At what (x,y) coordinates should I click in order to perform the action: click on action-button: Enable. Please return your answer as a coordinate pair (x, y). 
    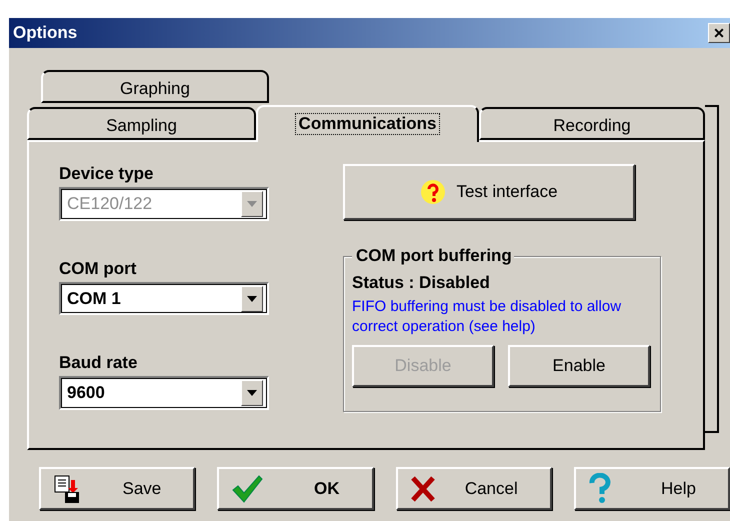
    Looking at the image, I should click on (579, 366).